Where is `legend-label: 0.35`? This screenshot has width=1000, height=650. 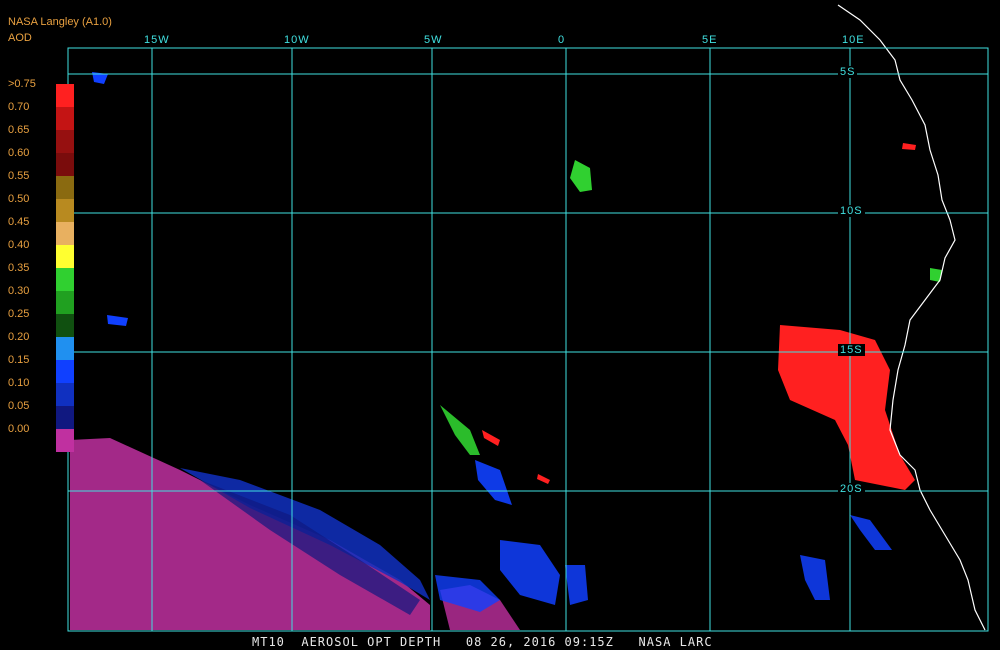 legend-label: 0.35 is located at coordinates (19, 268).